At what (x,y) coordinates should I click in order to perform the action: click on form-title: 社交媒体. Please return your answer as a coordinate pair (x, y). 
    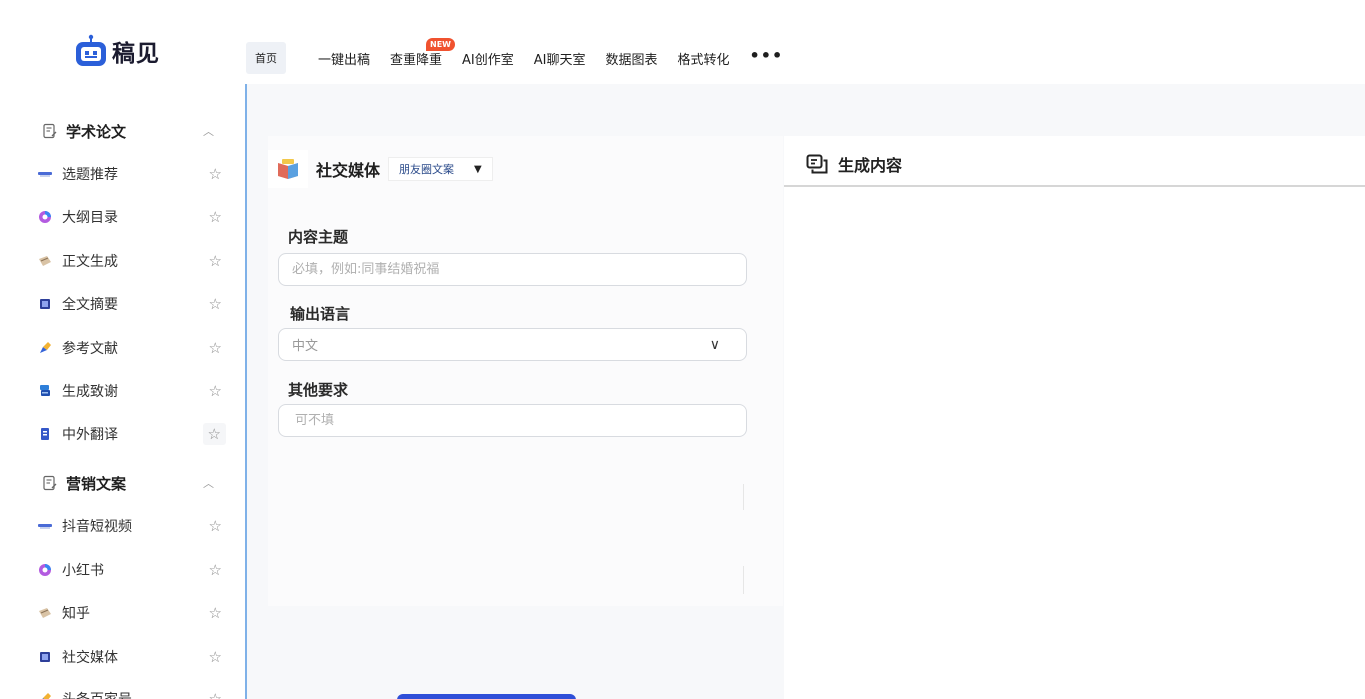
    Looking at the image, I should click on (348, 170).